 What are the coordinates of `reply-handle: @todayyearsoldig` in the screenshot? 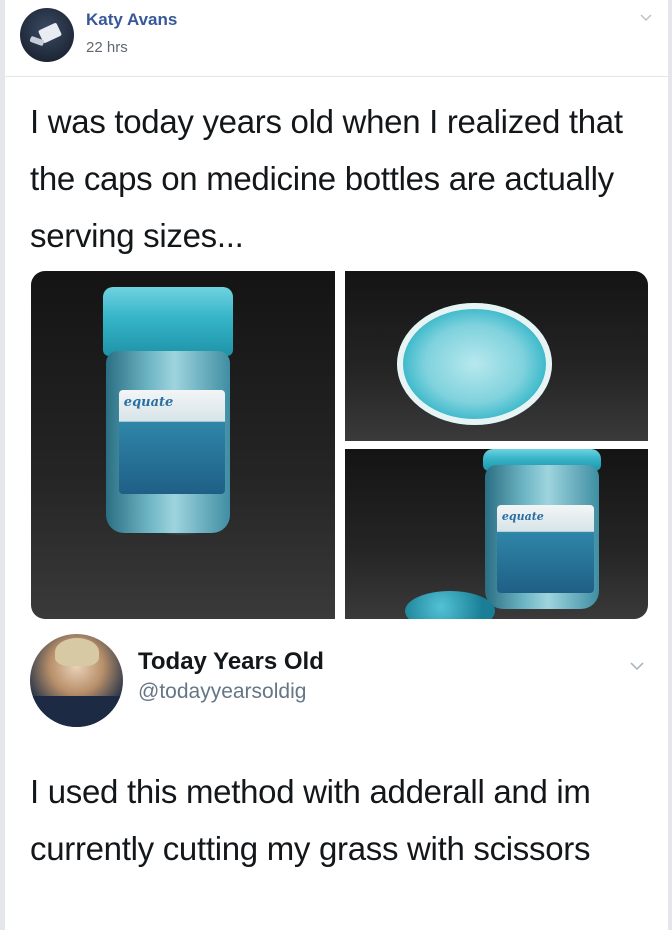 It's located at (222, 692).